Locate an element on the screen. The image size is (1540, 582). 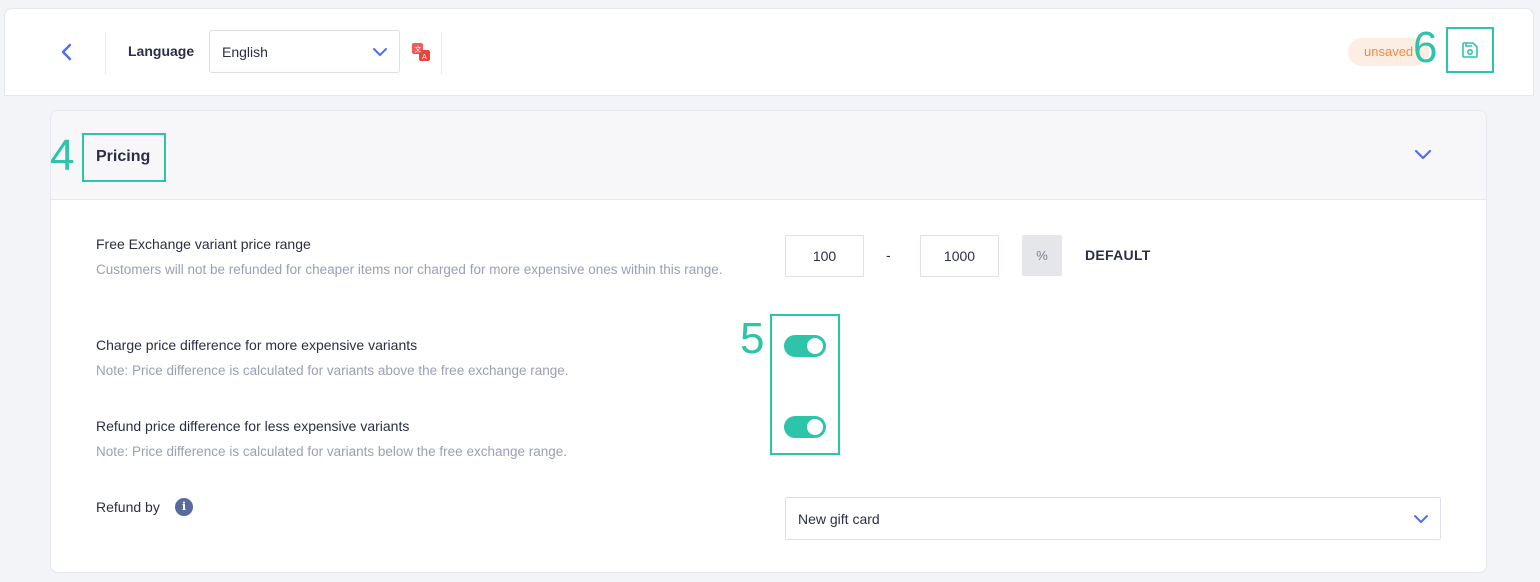
translate-icon: 文 A is located at coordinates (421, 52).